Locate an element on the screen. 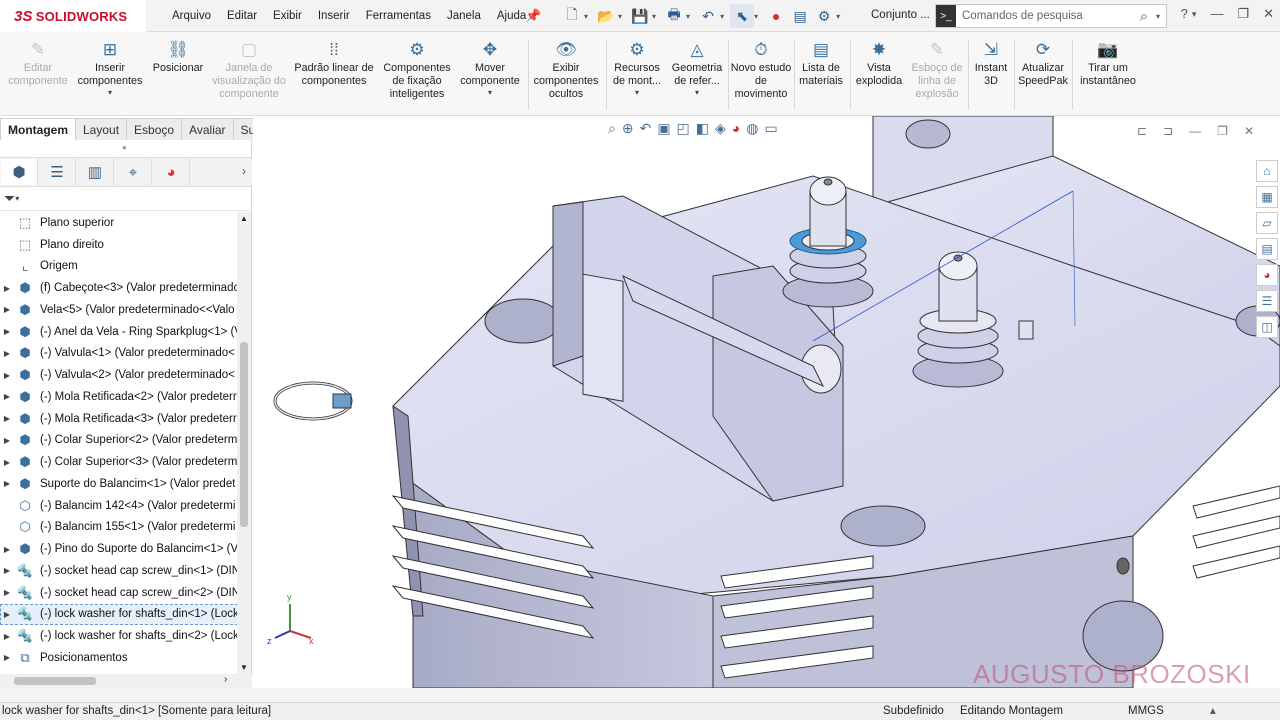  search-icon: ⌕ is located at coordinates (1144, 16).